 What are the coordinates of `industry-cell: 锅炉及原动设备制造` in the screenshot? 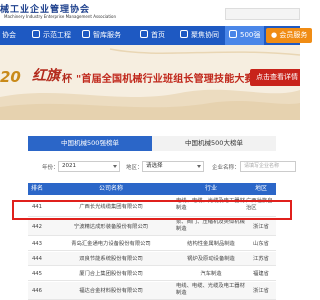 It's located at (211, 259).